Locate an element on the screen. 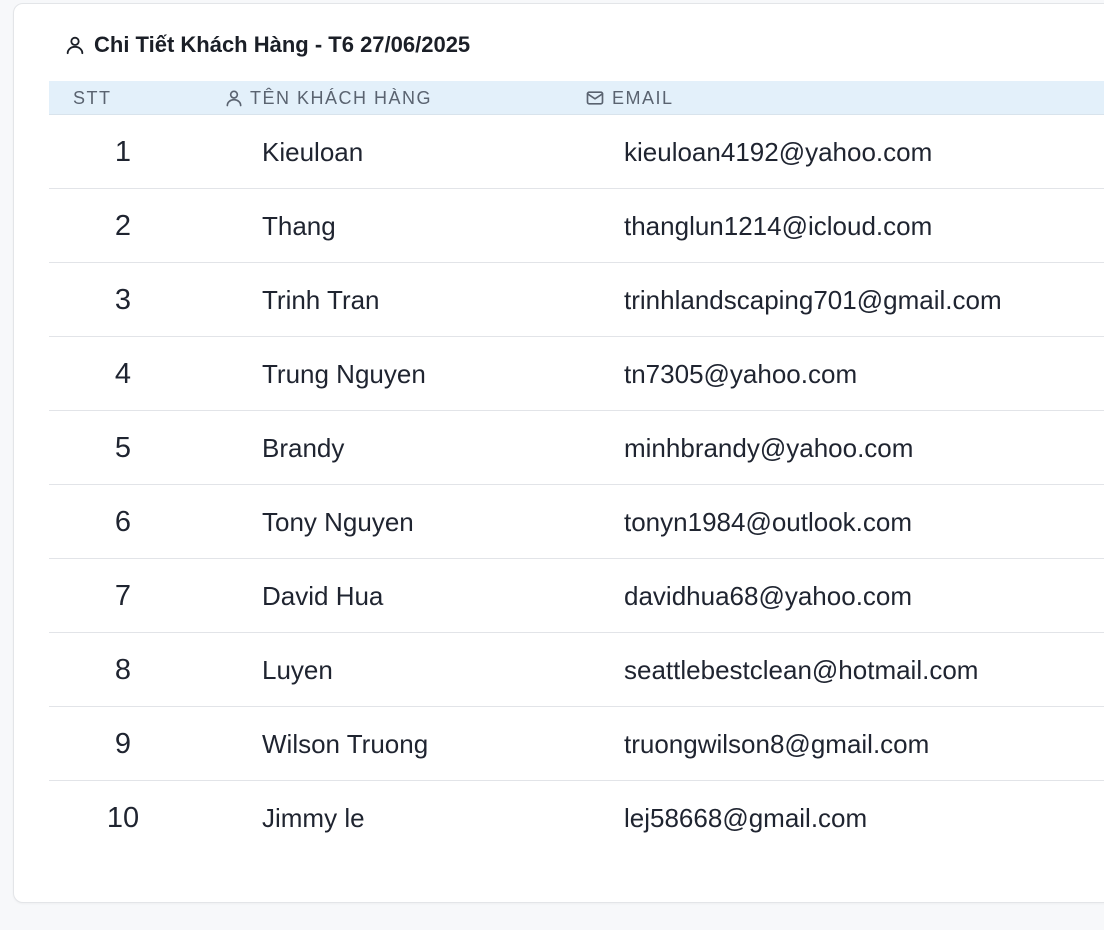 The image size is (1104, 930). row-index: 7 is located at coordinates (123, 595).